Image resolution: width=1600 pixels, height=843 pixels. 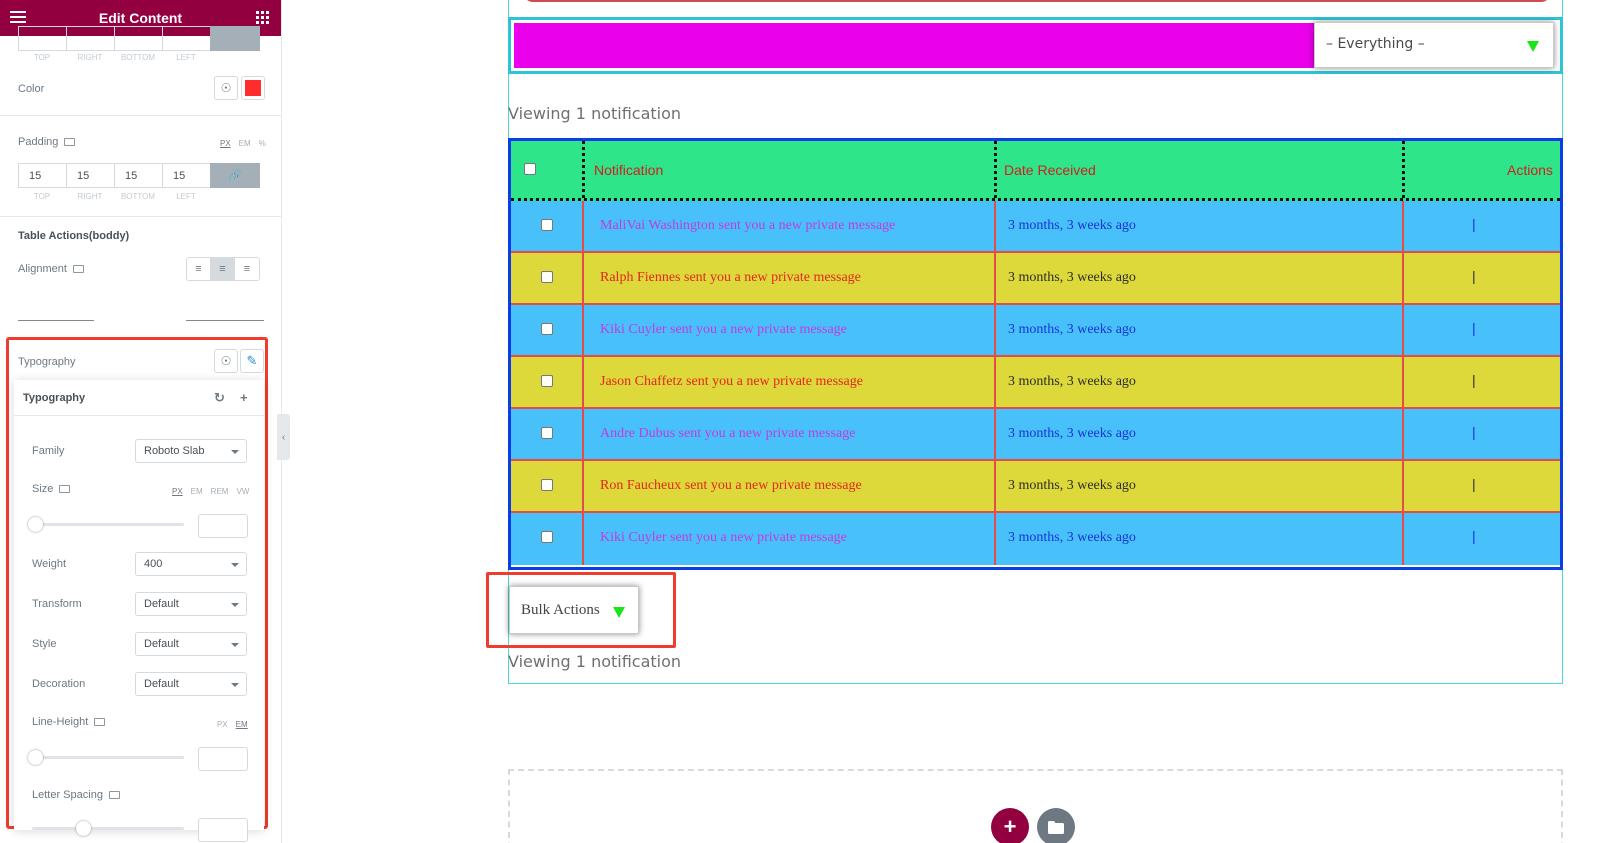 I want to click on global-typography-globe-icon: ☉, so click(x=226, y=361).